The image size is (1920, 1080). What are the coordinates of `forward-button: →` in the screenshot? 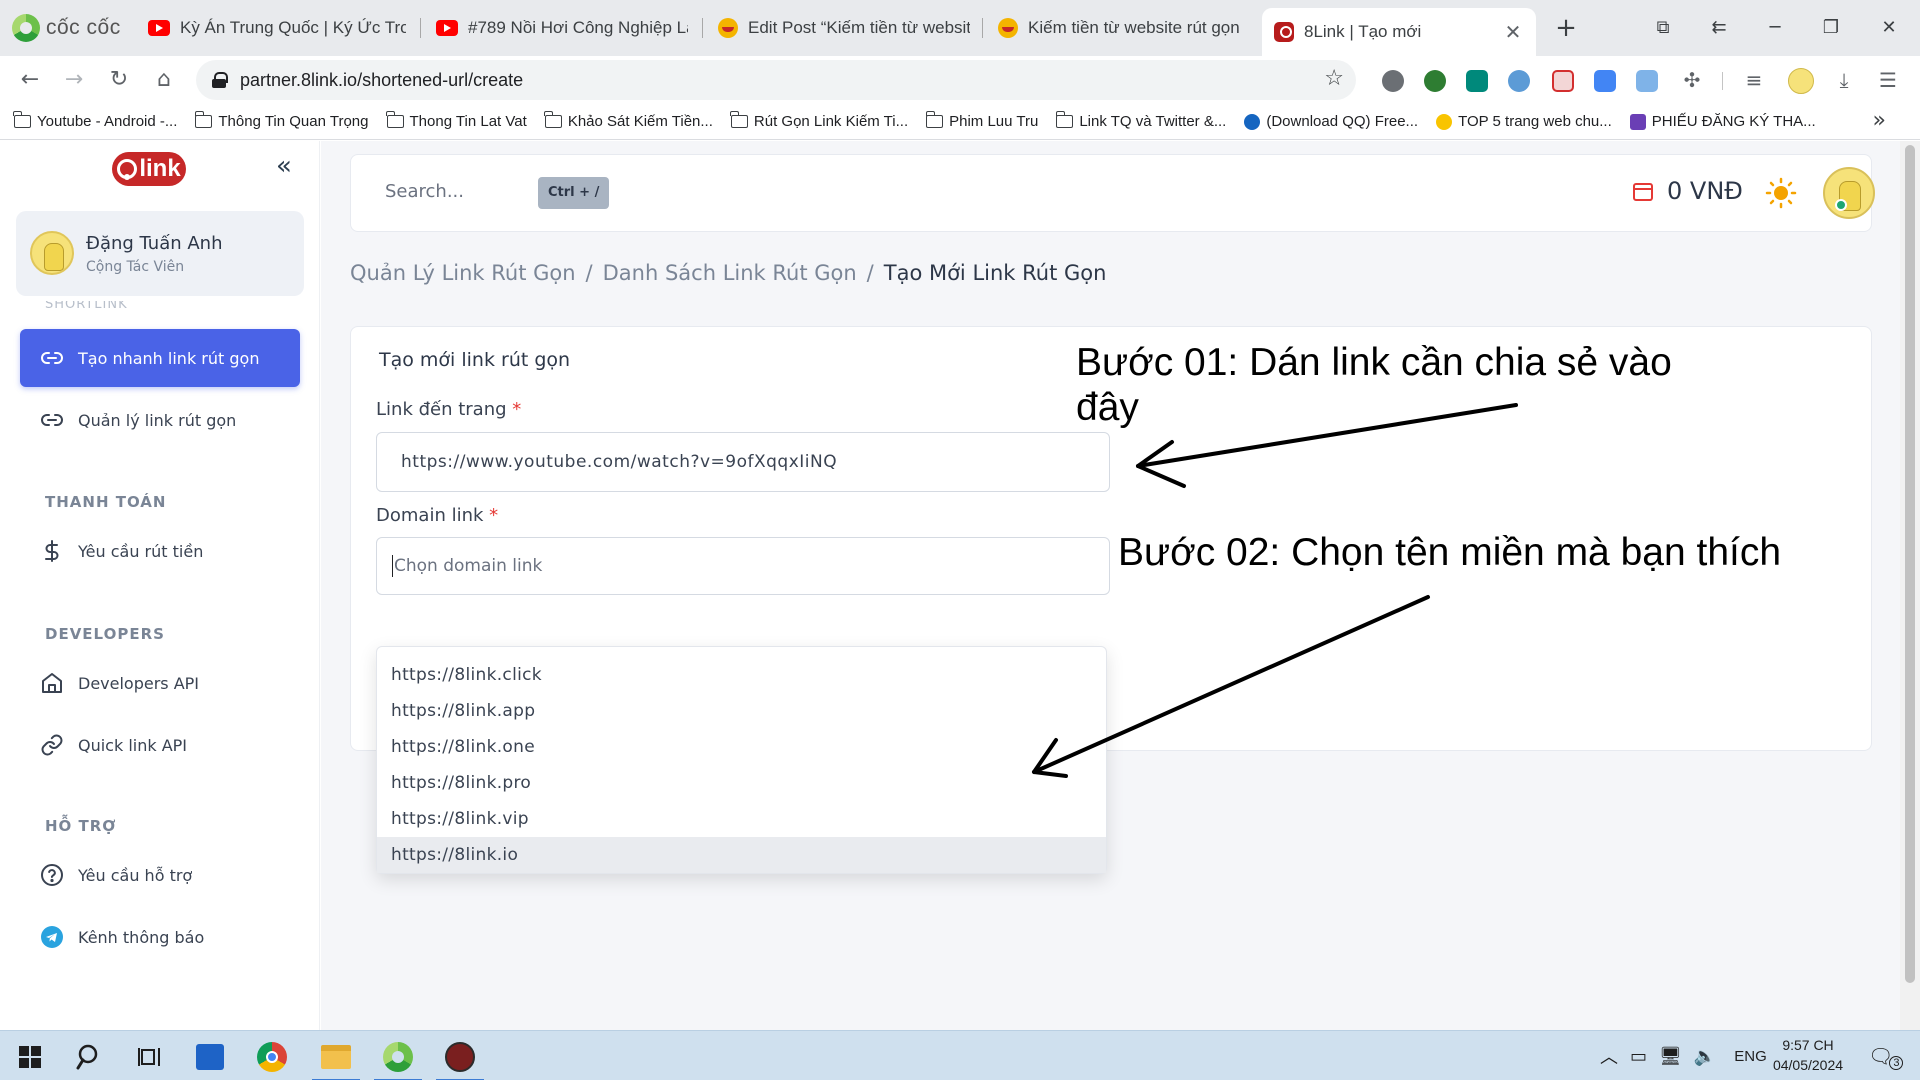 It's located at (74, 80).